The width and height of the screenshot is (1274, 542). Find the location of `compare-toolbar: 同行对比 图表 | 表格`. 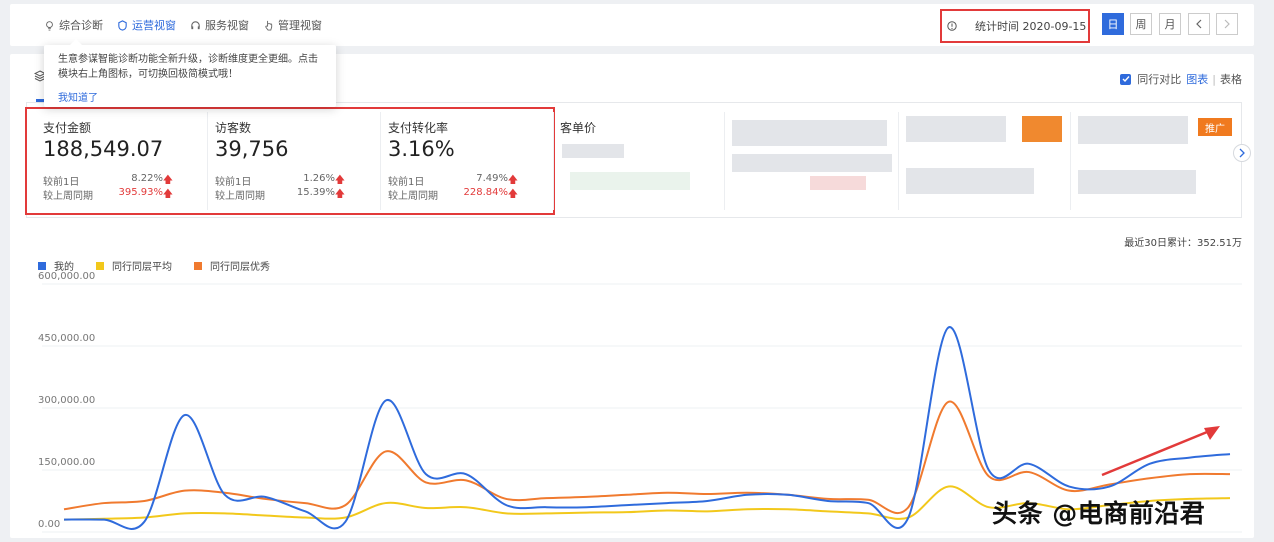

compare-toolbar: 同行对比 图表 | 表格 is located at coordinates (1181, 79).